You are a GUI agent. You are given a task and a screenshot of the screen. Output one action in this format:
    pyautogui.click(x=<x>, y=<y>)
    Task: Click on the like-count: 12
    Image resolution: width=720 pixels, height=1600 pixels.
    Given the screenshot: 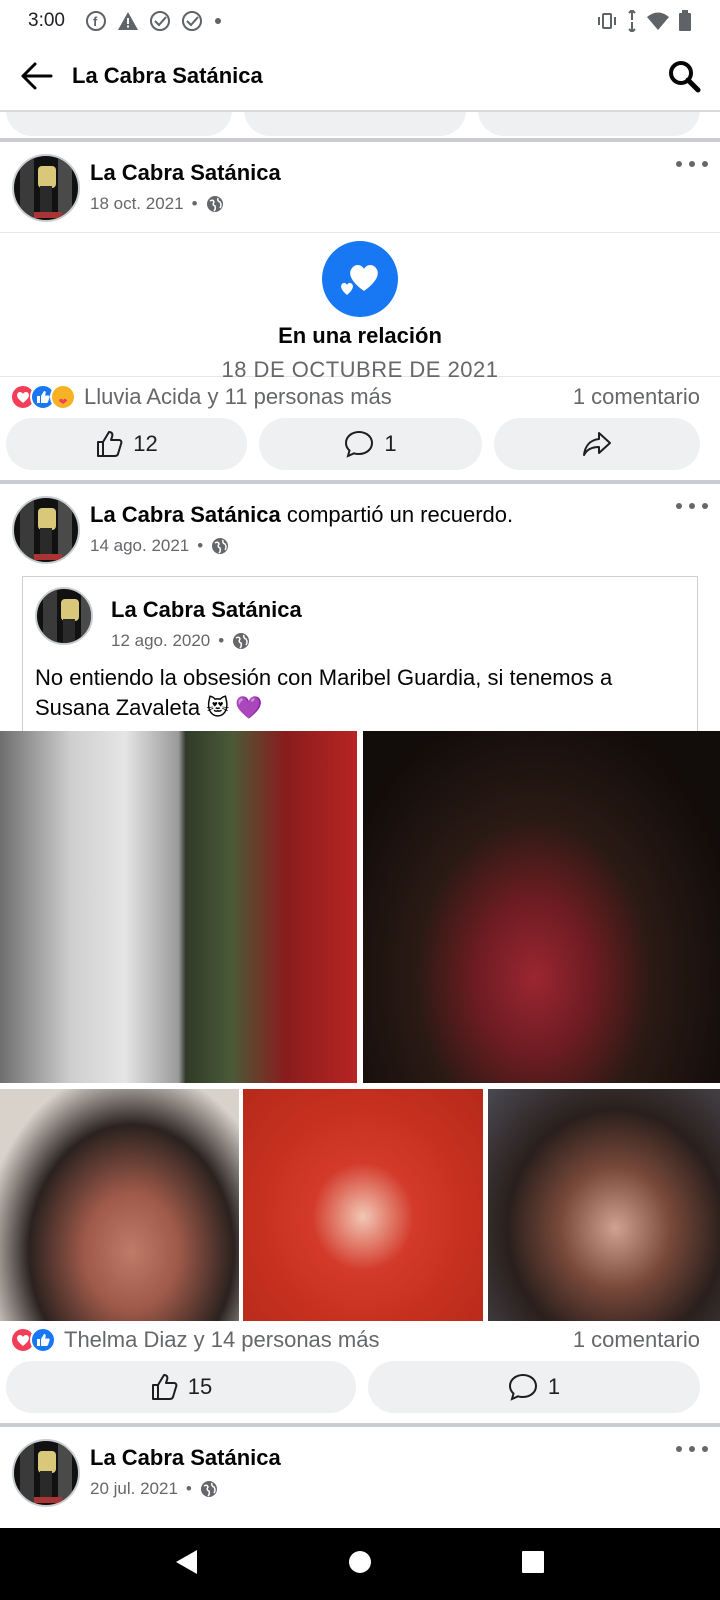 What is the action you would take?
    pyautogui.click(x=145, y=443)
    